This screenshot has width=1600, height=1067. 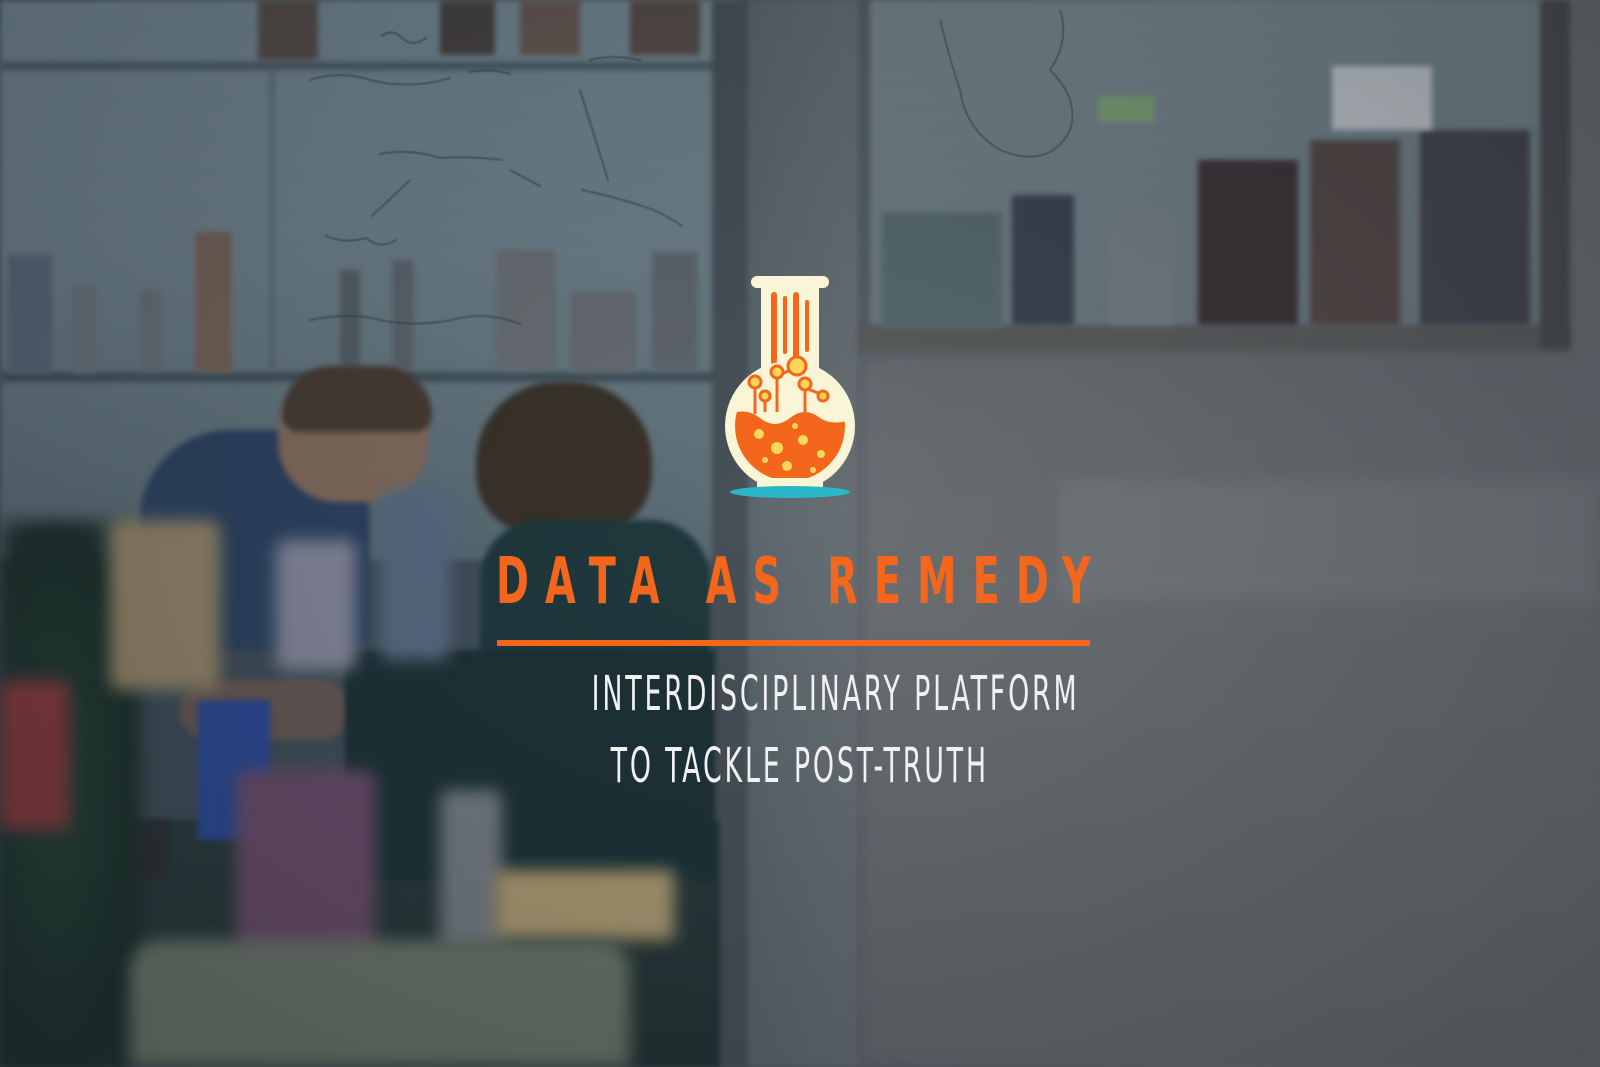 I want to click on subtitle-line-2-text: TO TACKLE POST-TRUTH, so click(x=800, y=766).